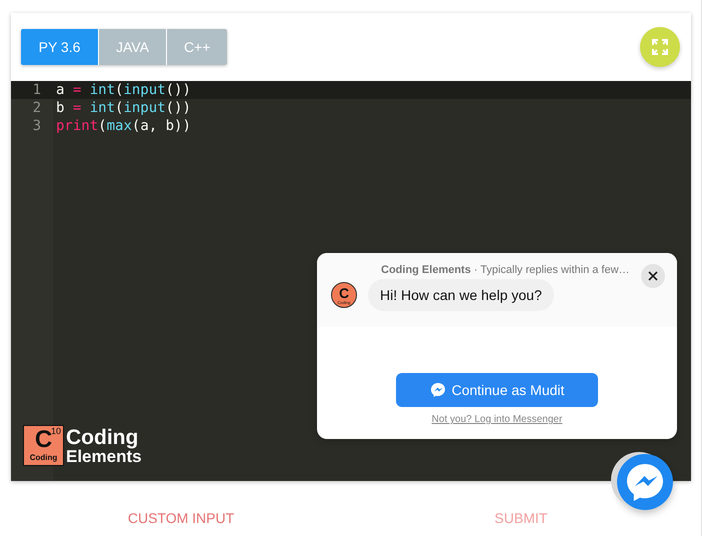 Image resolution: width=702 pixels, height=536 pixels. I want to click on close-button, so click(653, 276).